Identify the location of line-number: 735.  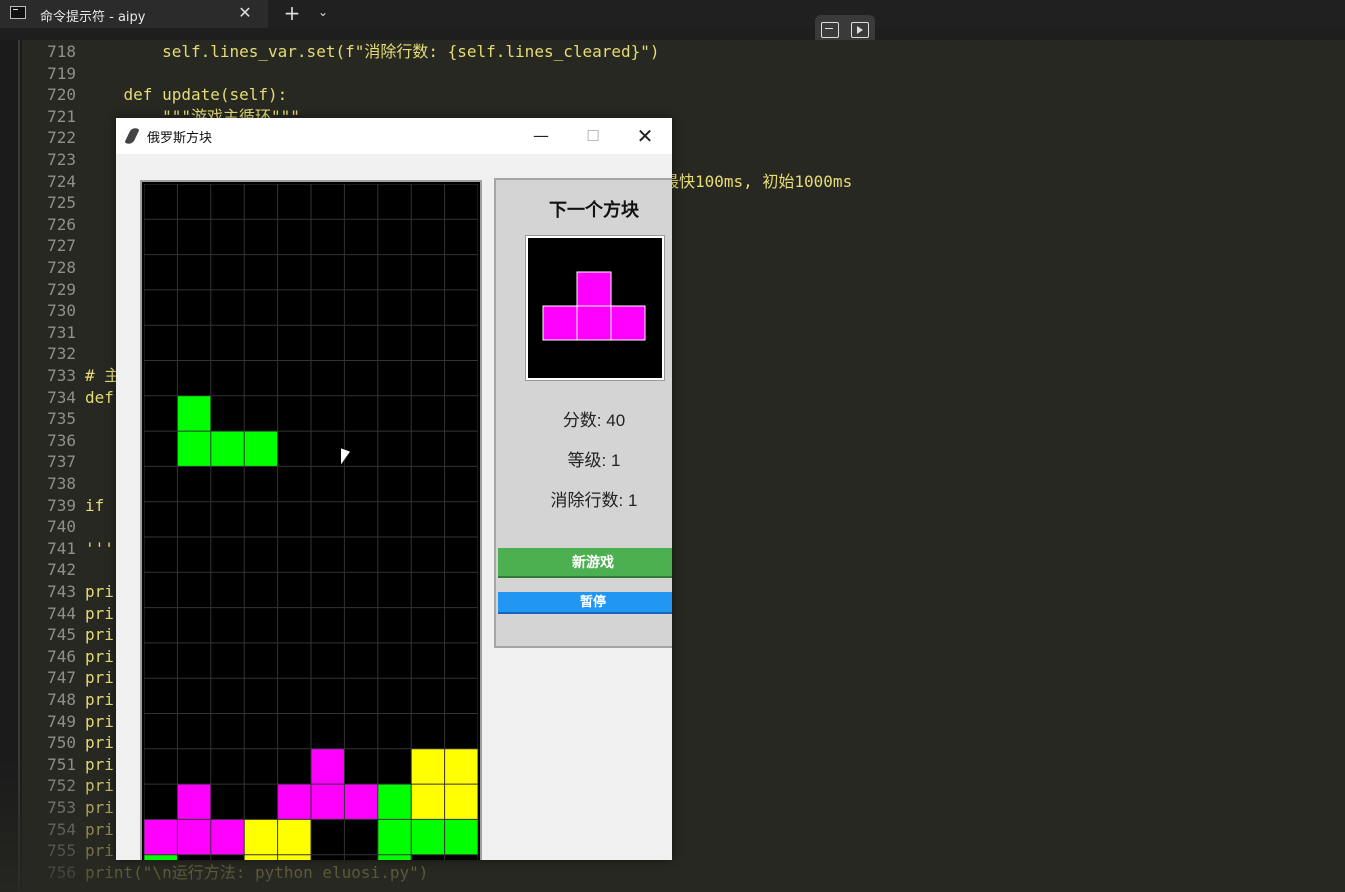
(61, 419).